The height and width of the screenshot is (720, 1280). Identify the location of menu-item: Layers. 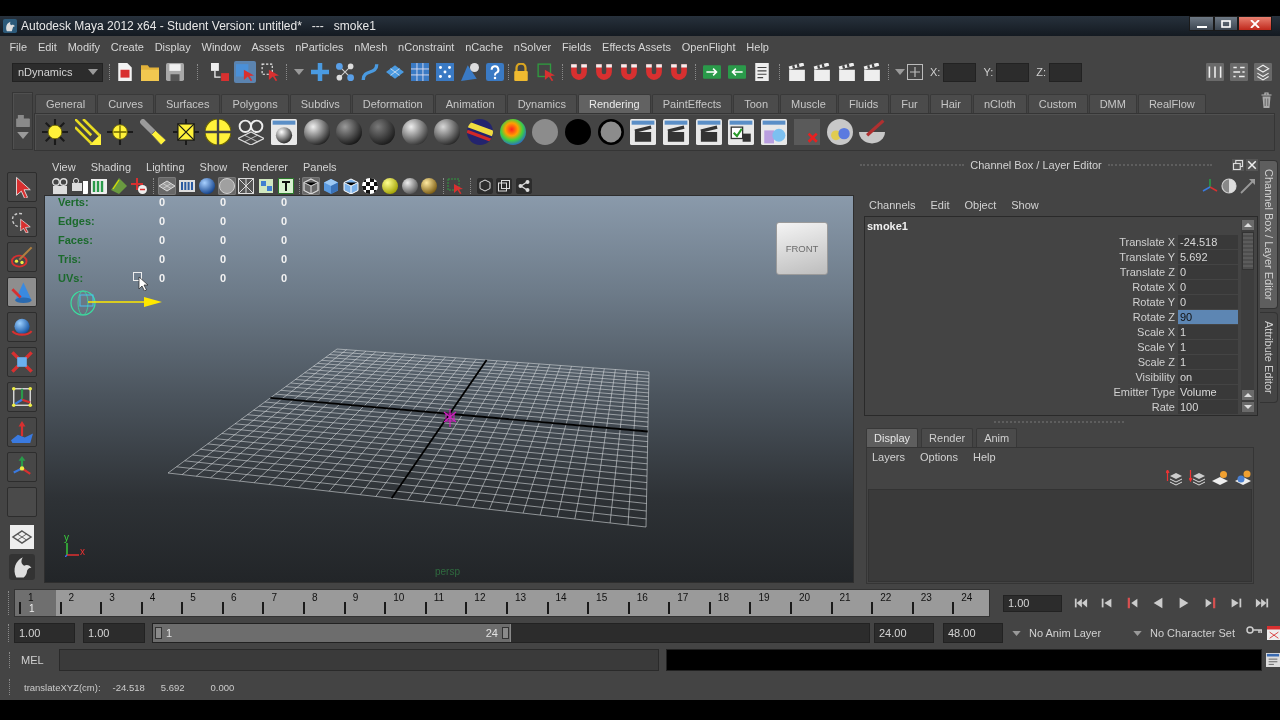
(889, 457).